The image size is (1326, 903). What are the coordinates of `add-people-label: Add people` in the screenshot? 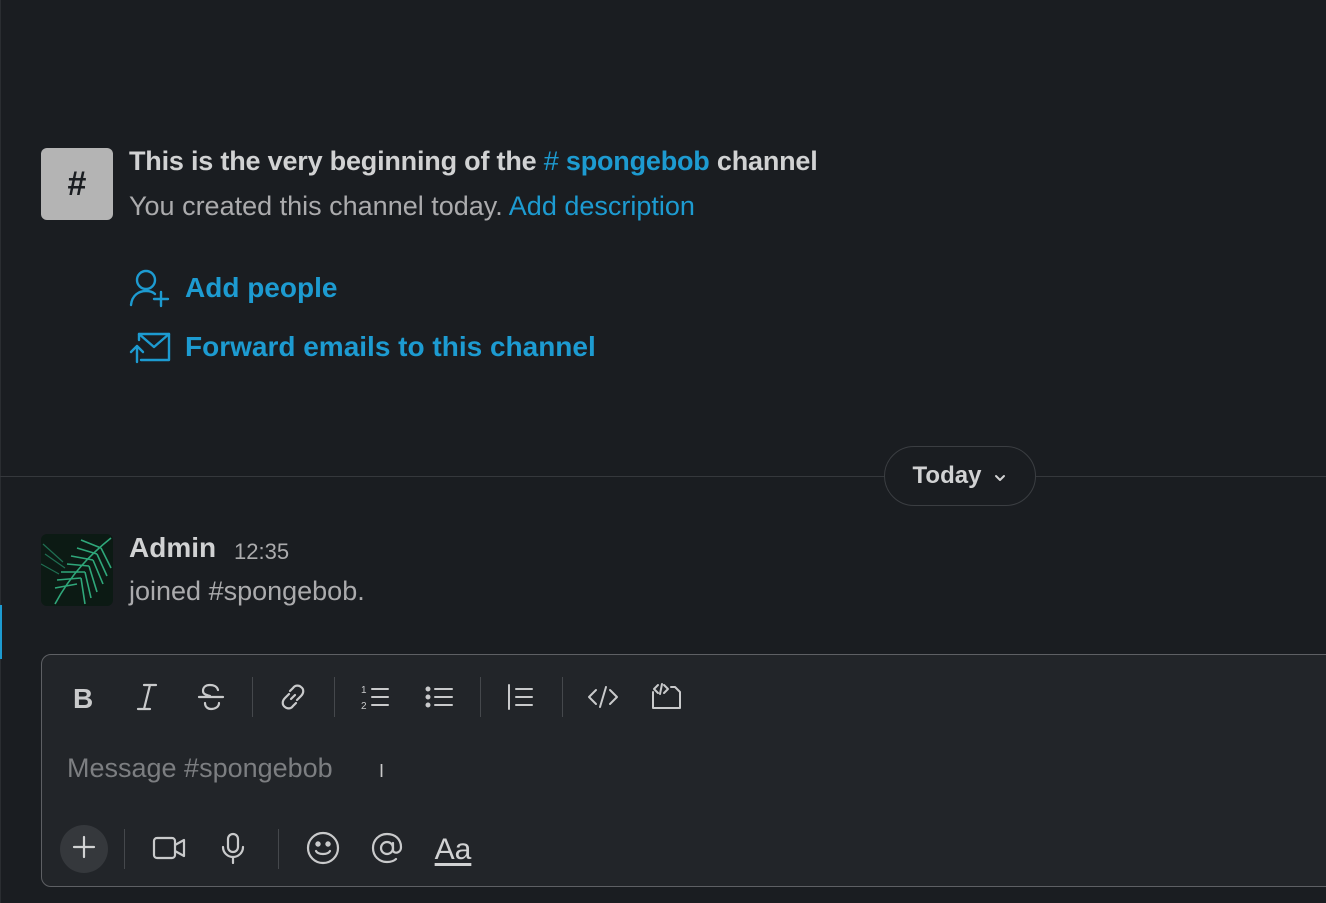 It's located at (261, 287).